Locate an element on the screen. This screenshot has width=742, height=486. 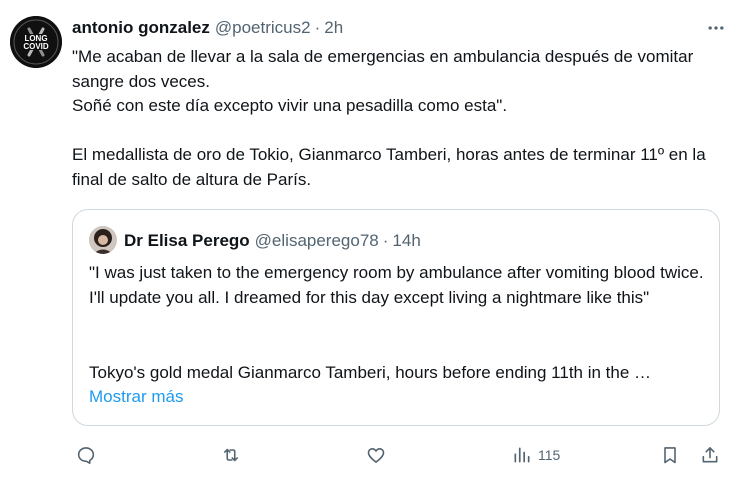
tweet-header: antonio gonzalez @poetricus2 · 2h is located at coordinates (207, 28).